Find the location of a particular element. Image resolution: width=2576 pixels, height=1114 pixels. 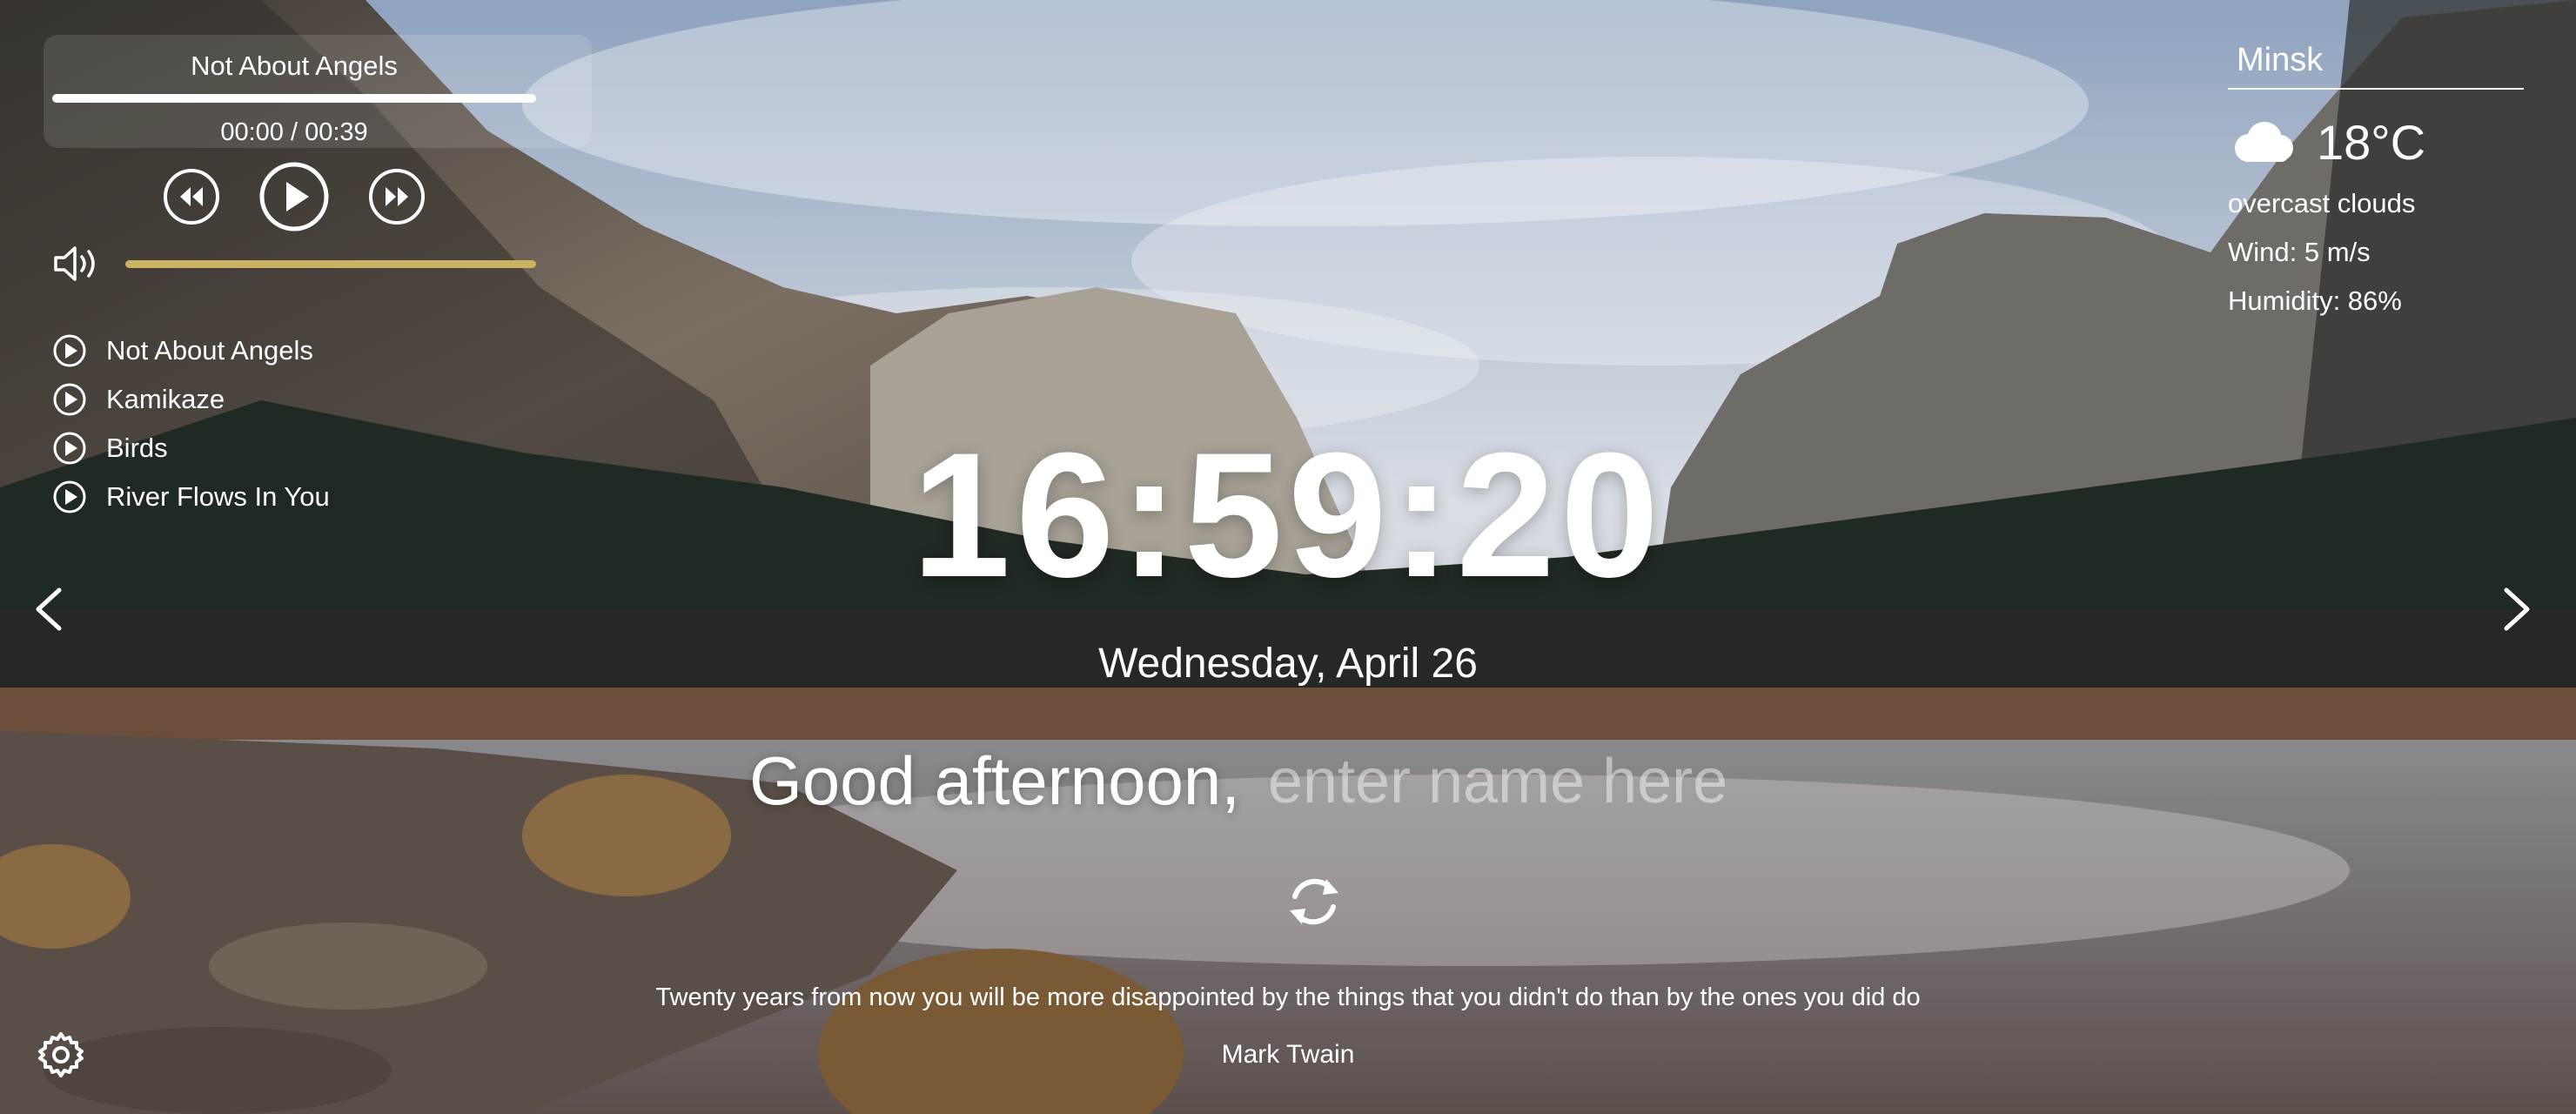

playlist-item-title: Not About Angels is located at coordinates (210, 351).